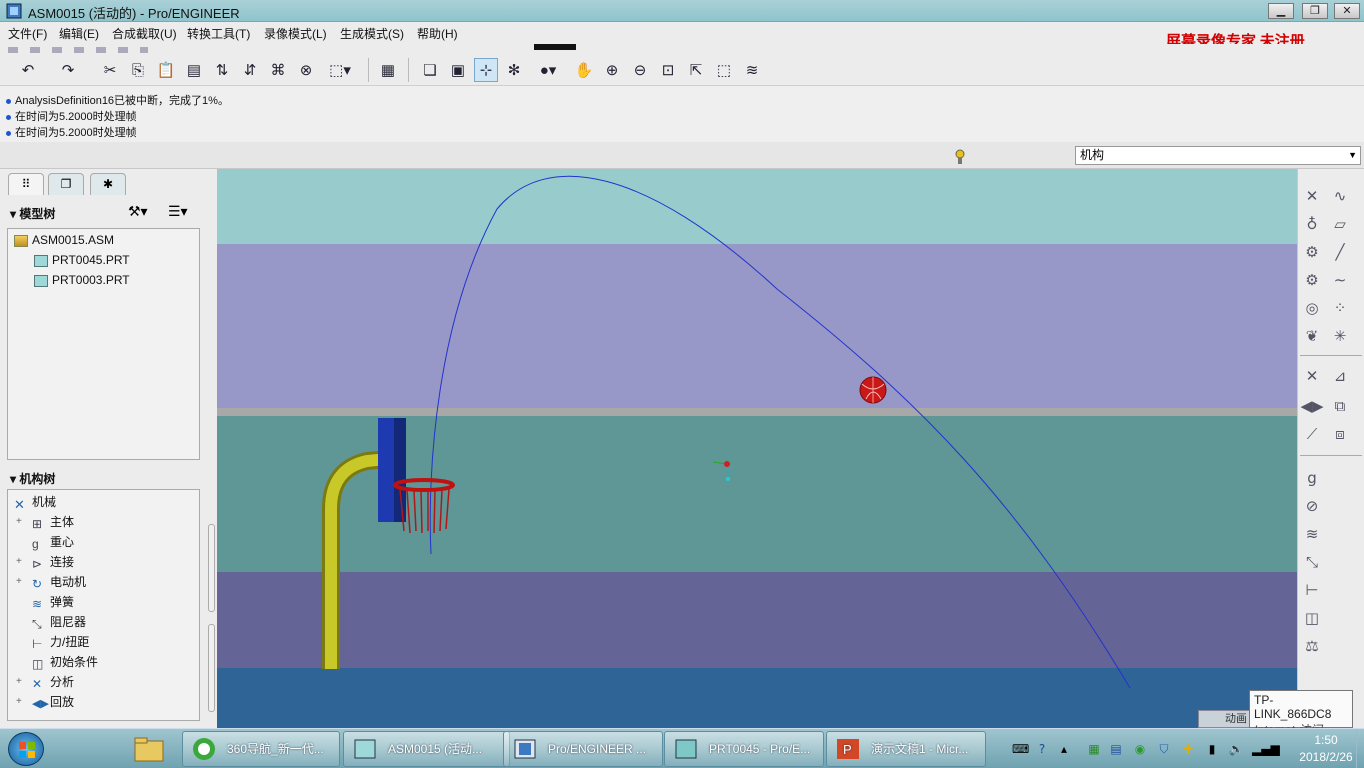  I want to click on regenerate-manager-icon: ⇵, so click(250, 70).